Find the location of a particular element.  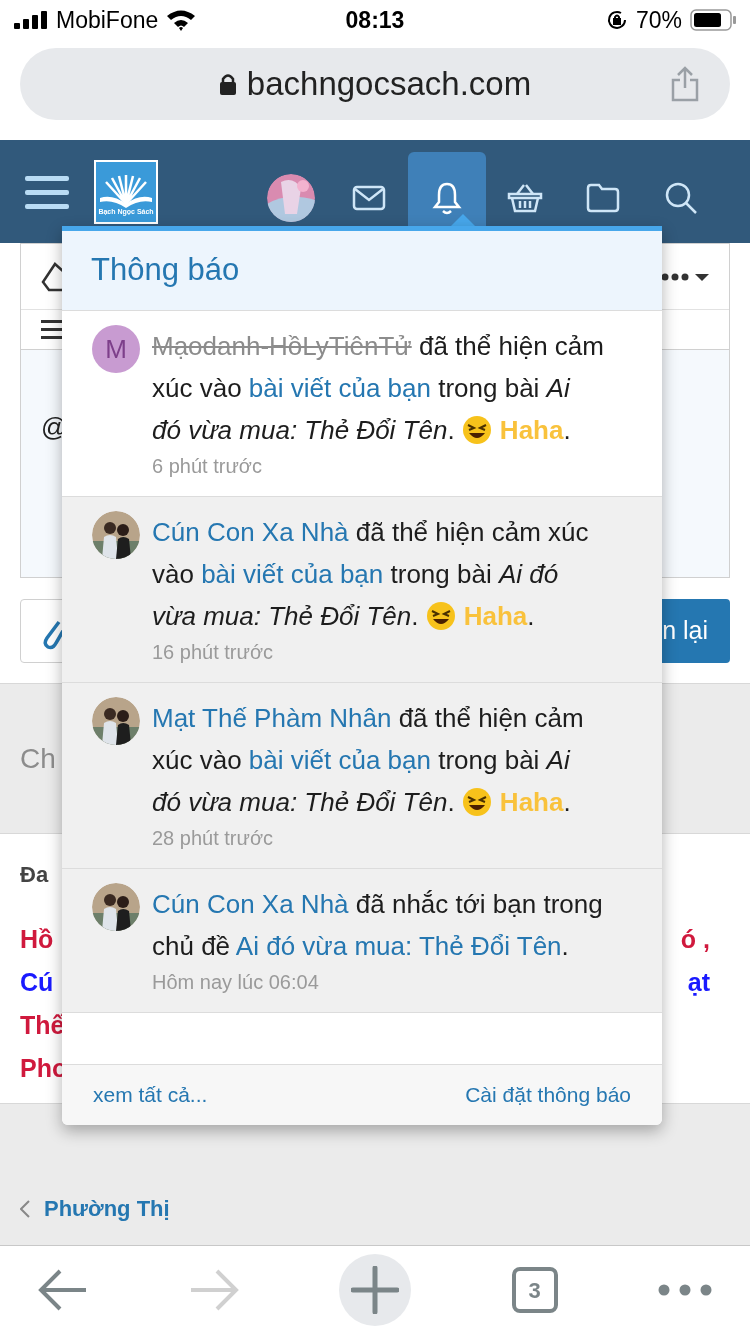

menu-icon is located at coordinates (47, 191).